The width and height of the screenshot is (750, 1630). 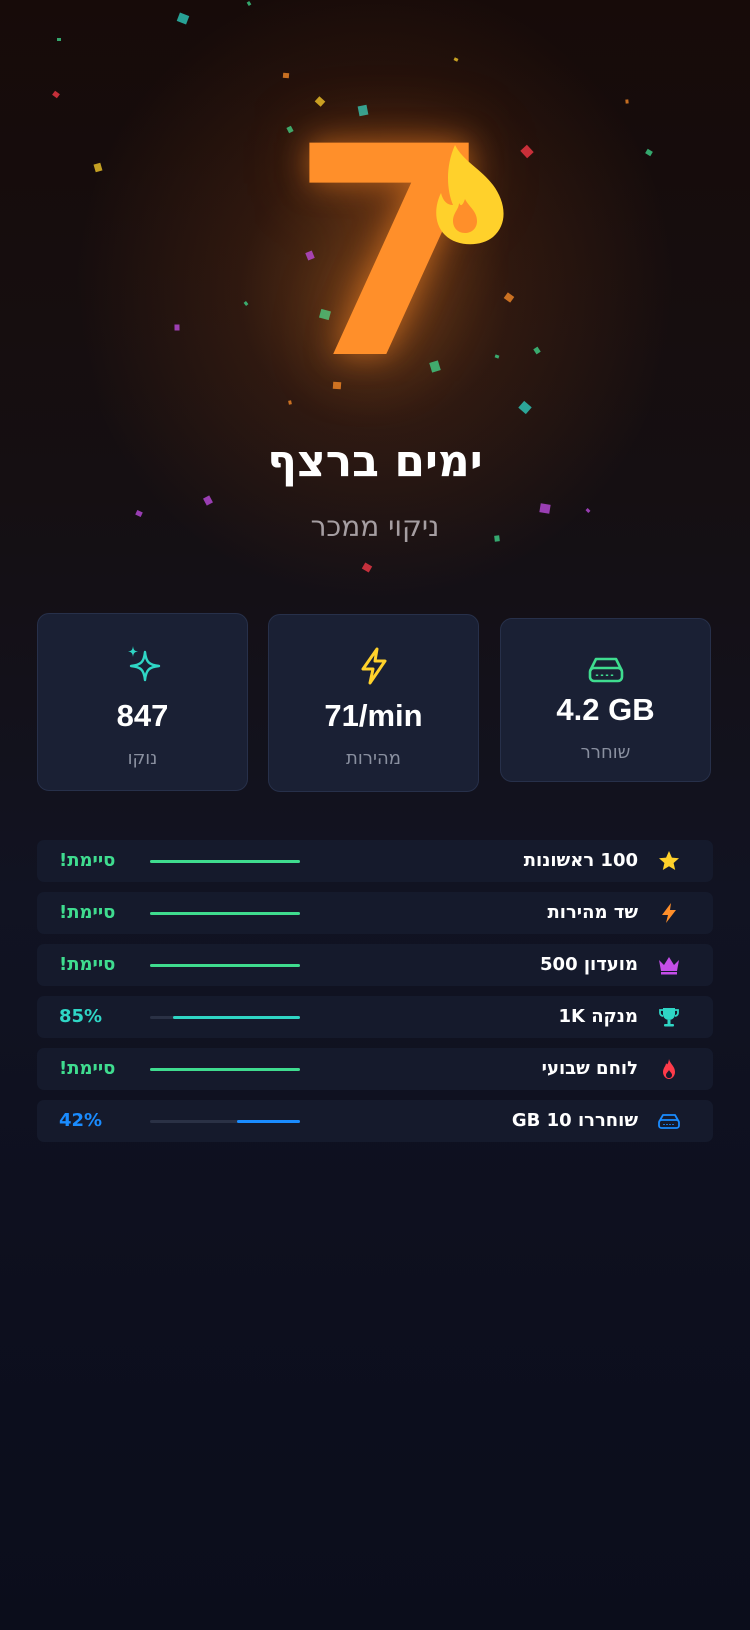 What do you see at coordinates (580, 860) in the screenshot?
I see `achievement-name: 100 ראשונות` at bounding box center [580, 860].